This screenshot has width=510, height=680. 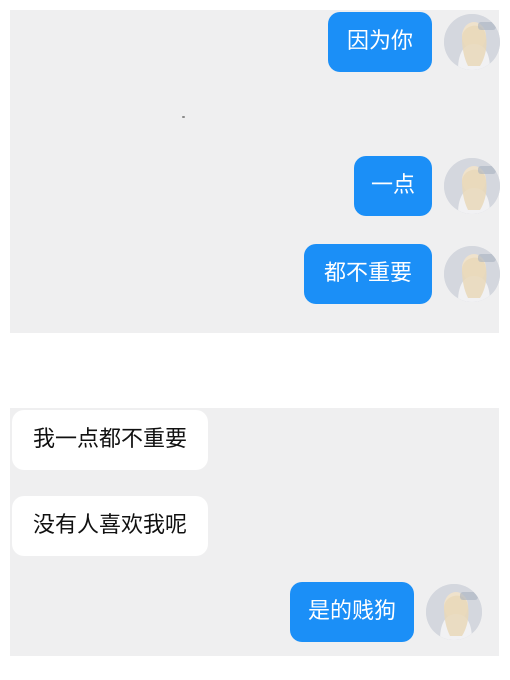 I want to click on screen-speck, so click(x=183, y=117).